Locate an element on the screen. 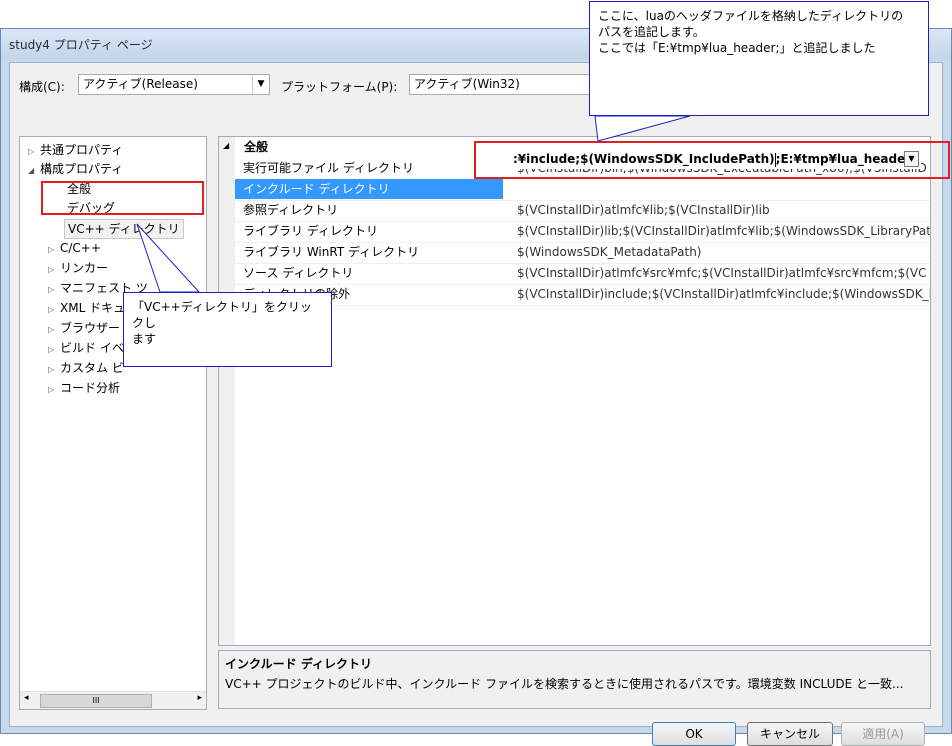  window-title: study4 プロパティ ページ is located at coordinates (81, 45).